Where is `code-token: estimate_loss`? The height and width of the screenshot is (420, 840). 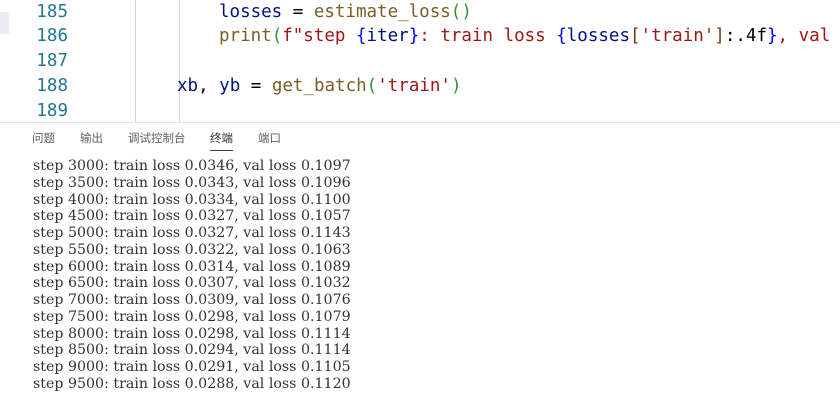
code-token: estimate_loss is located at coordinates (382, 12).